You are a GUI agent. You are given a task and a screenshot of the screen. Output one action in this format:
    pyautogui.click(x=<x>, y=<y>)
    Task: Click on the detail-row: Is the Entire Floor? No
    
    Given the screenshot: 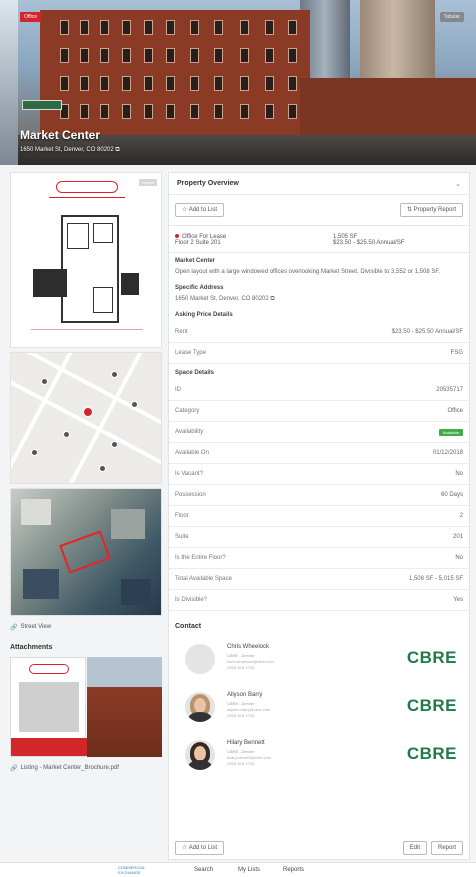 What is the action you would take?
    pyautogui.click(x=319, y=558)
    